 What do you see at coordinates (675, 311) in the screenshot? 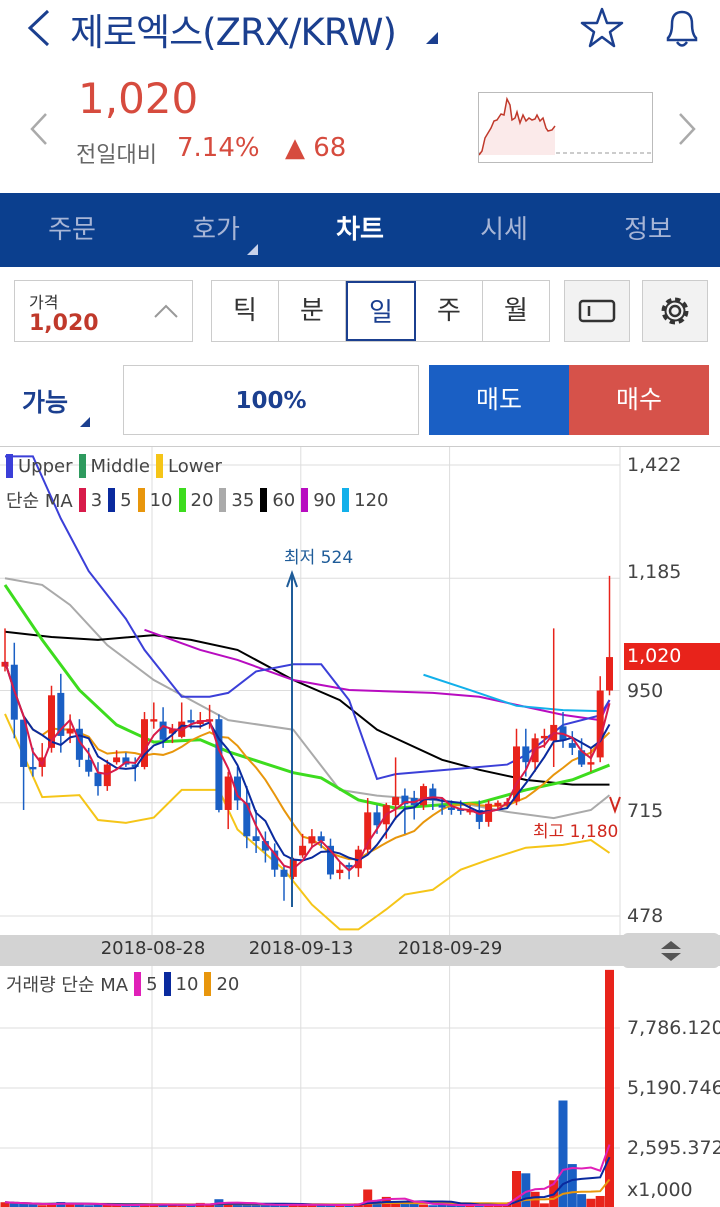
I see `settings-button` at bounding box center [675, 311].